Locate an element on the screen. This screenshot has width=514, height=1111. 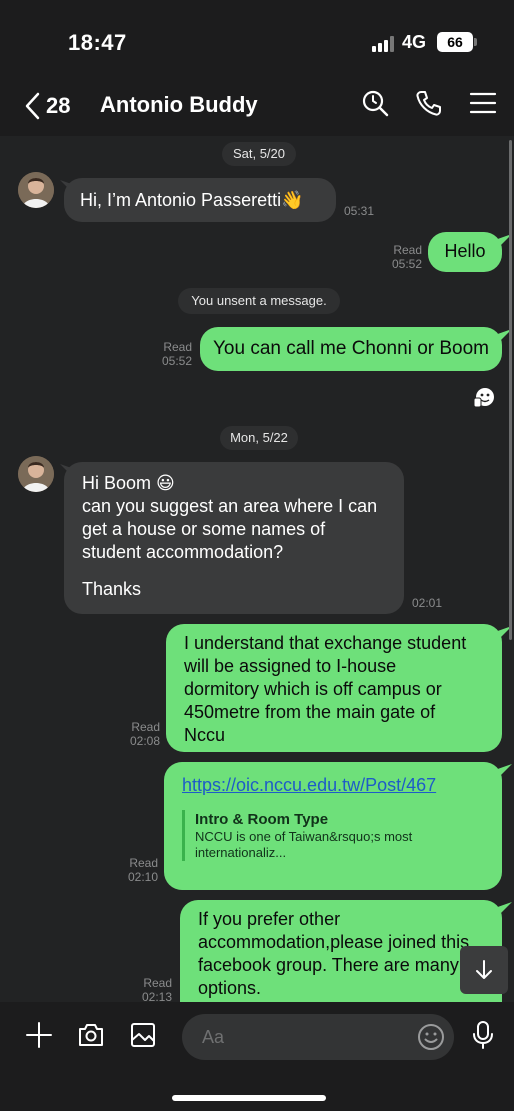
menu-icon is located at coordinates (483, 103).